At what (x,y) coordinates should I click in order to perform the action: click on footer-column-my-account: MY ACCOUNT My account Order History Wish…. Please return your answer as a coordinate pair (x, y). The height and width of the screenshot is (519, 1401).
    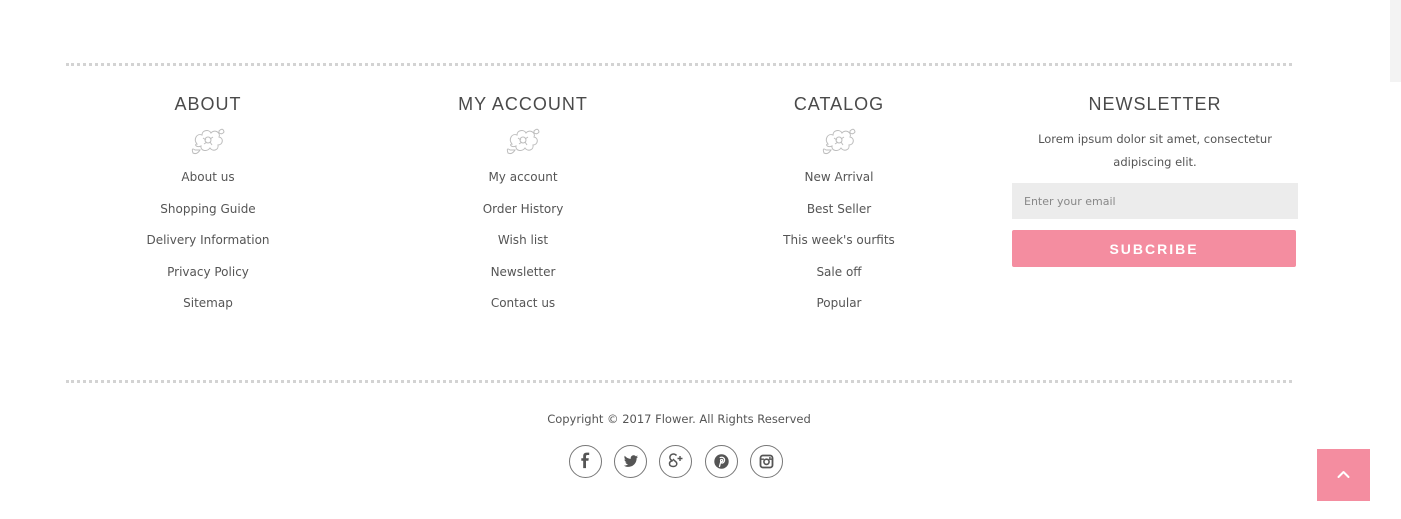
    Looking at the image, I should click on (523, 207).